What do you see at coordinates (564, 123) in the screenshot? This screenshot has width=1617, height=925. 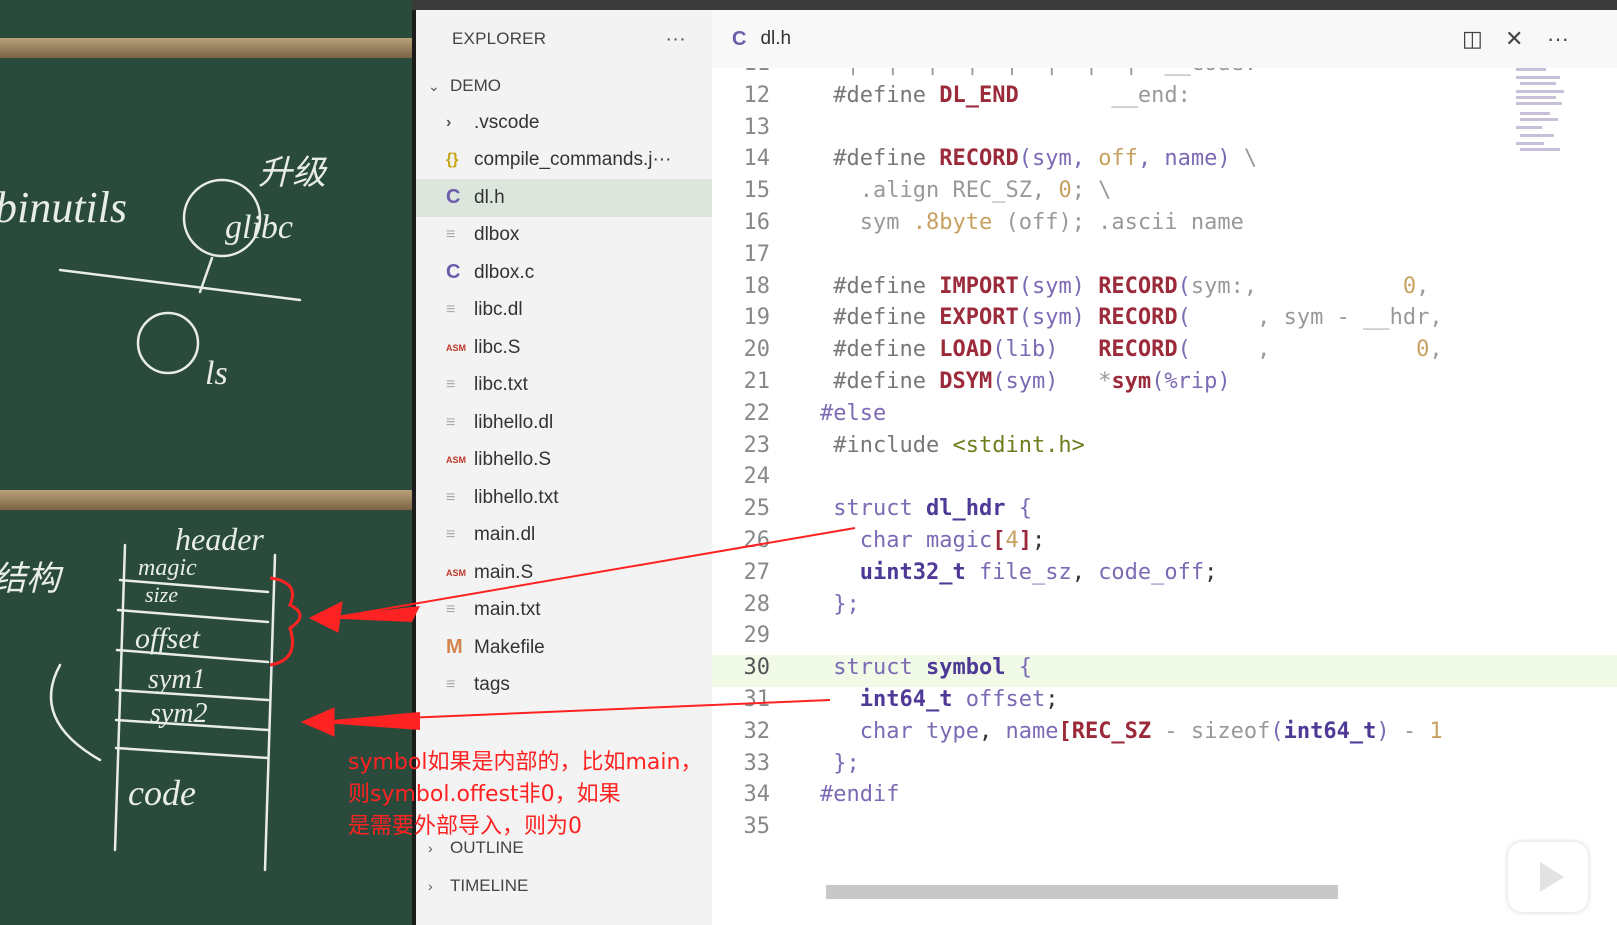 I see `file-item: › .vscode` at bounding box center [564, 123].